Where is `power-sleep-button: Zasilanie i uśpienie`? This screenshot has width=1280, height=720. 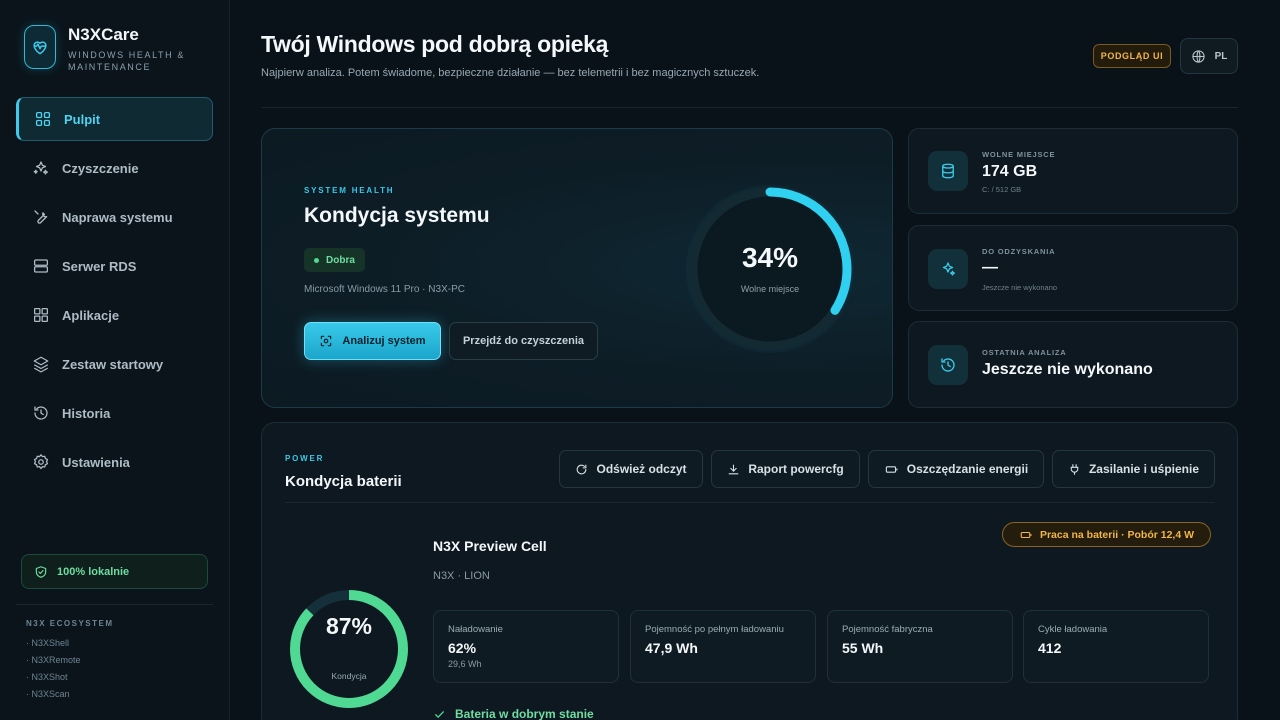 power-sleep-button: Zasilanie i uśpienie is located at coordinates (1133, 469).